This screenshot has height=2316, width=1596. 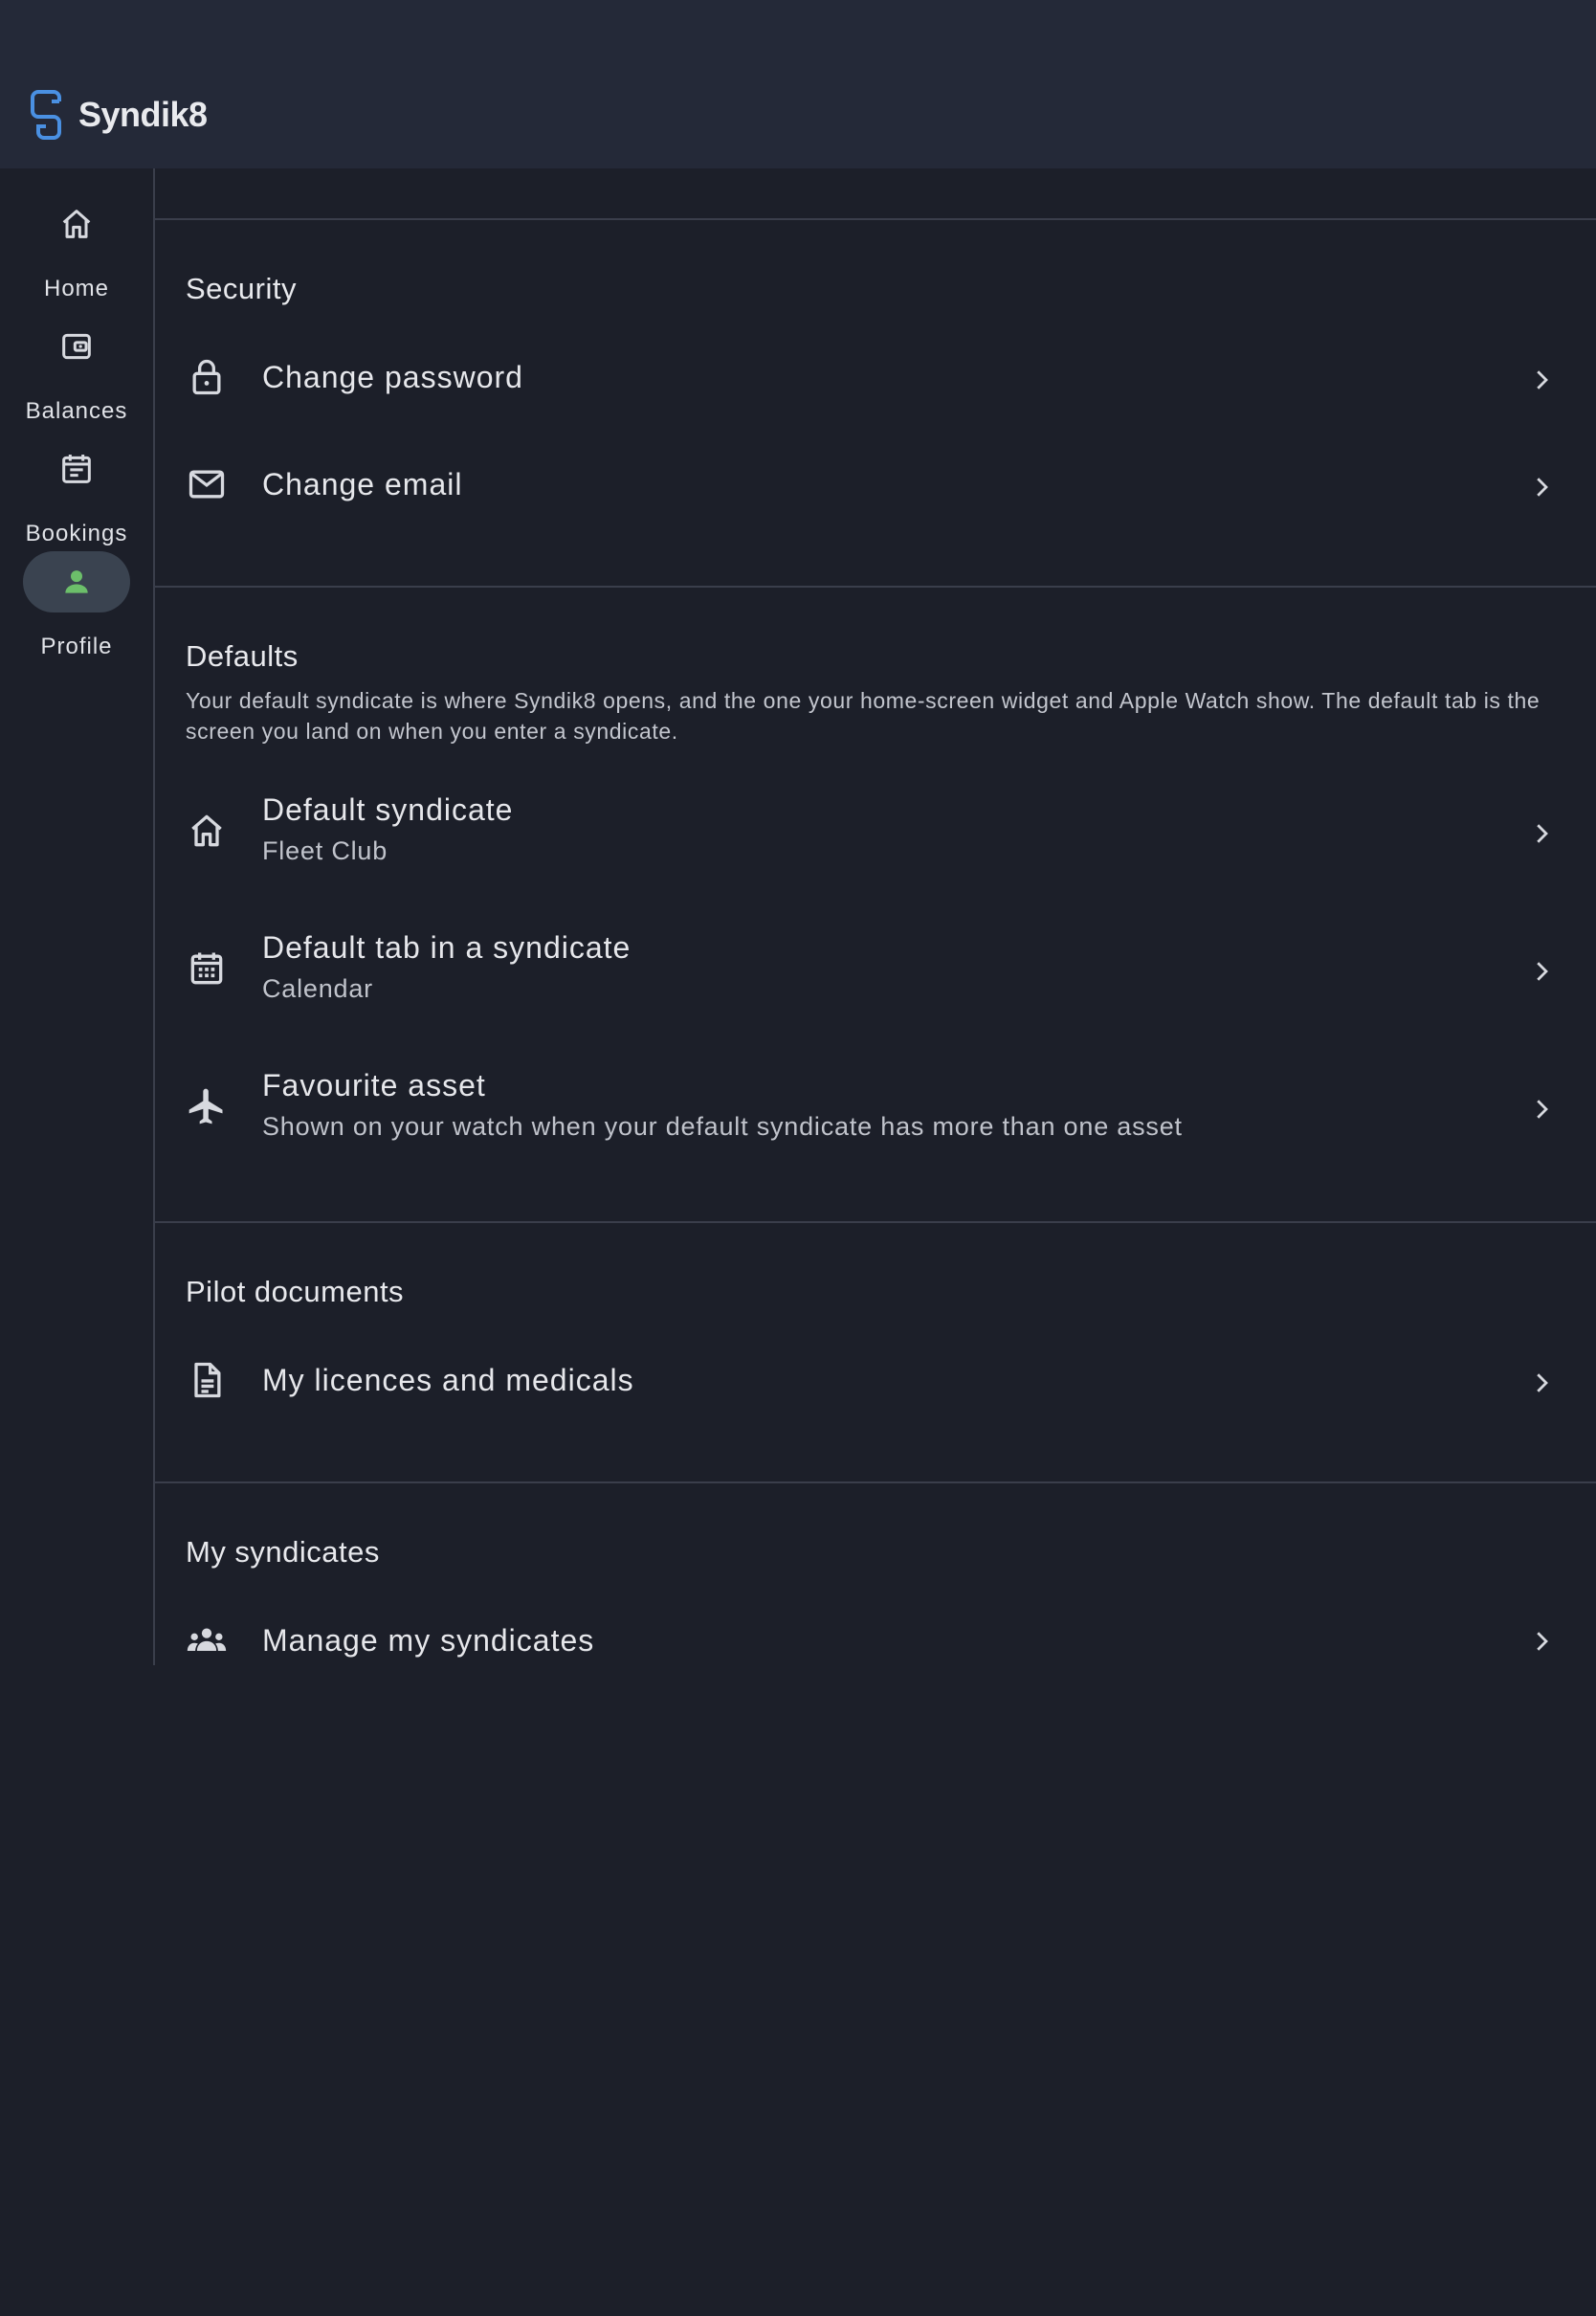 I want to click on default-syndicate-value: Fleet Club, so click(x=325, y=851).